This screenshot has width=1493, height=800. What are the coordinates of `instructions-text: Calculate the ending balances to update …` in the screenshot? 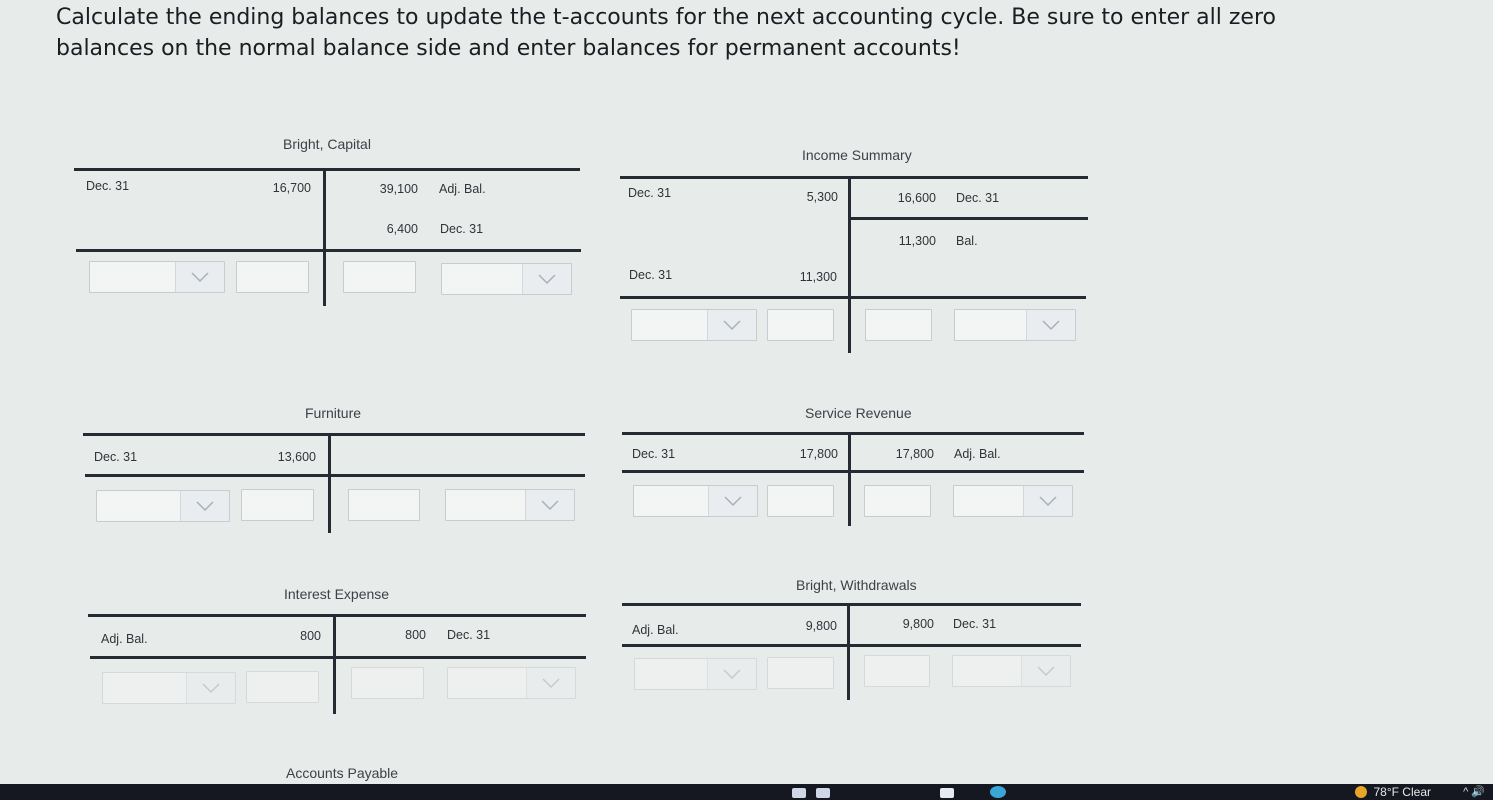 It's located at (666, 33).